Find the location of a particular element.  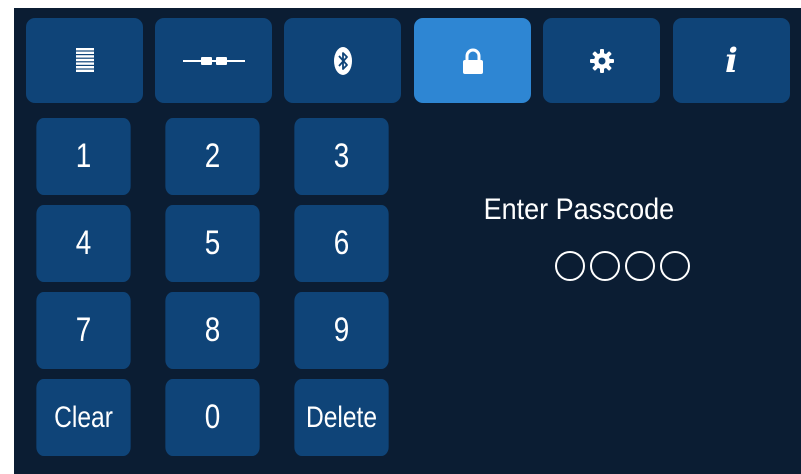

connector-icon is located at coordinates (213, 60).